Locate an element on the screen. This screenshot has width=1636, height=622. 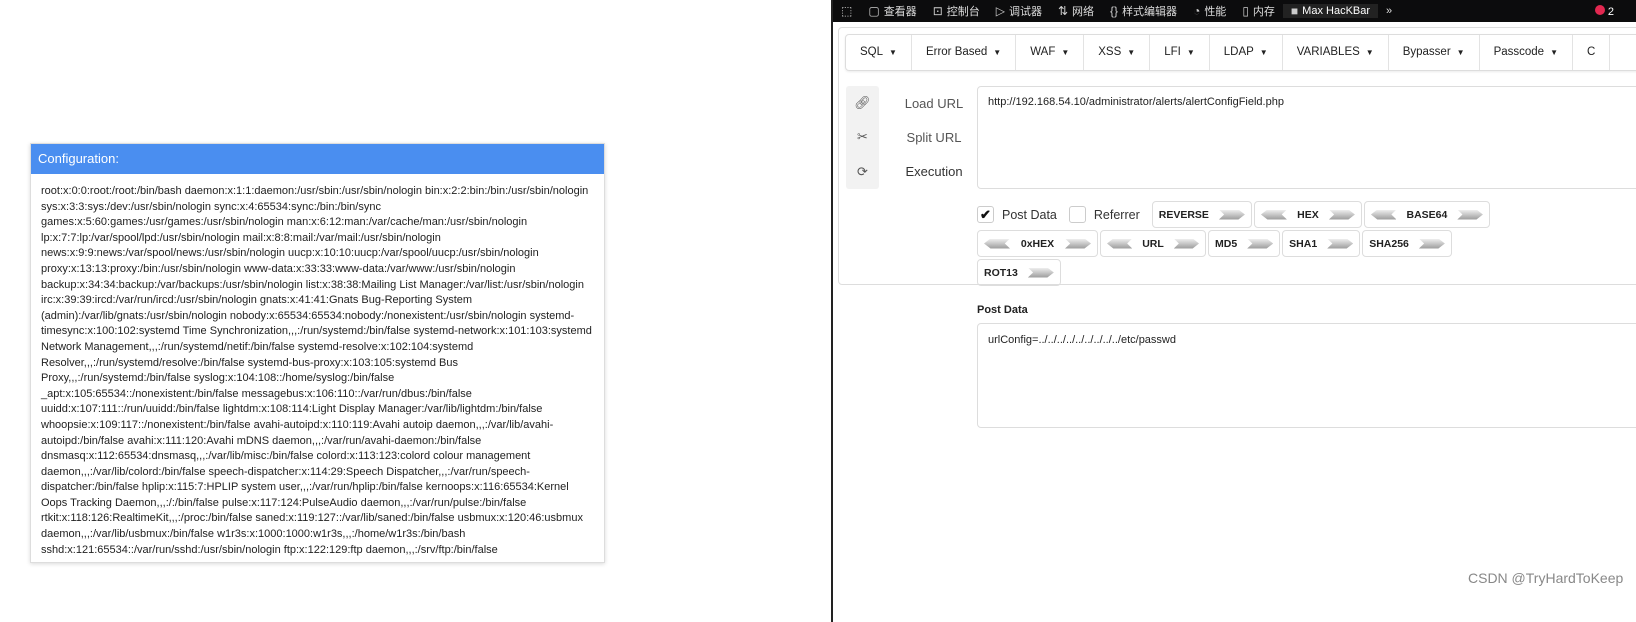
error-count: 2 is located at coordinates (1604, 11).